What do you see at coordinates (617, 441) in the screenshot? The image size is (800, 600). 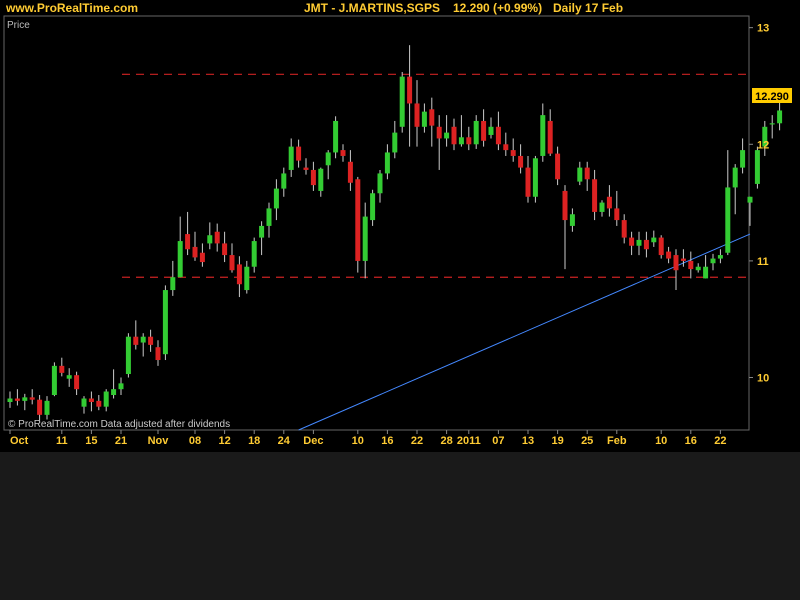 I see `x-tick-label: Feb` at bounding box center [617, 441].